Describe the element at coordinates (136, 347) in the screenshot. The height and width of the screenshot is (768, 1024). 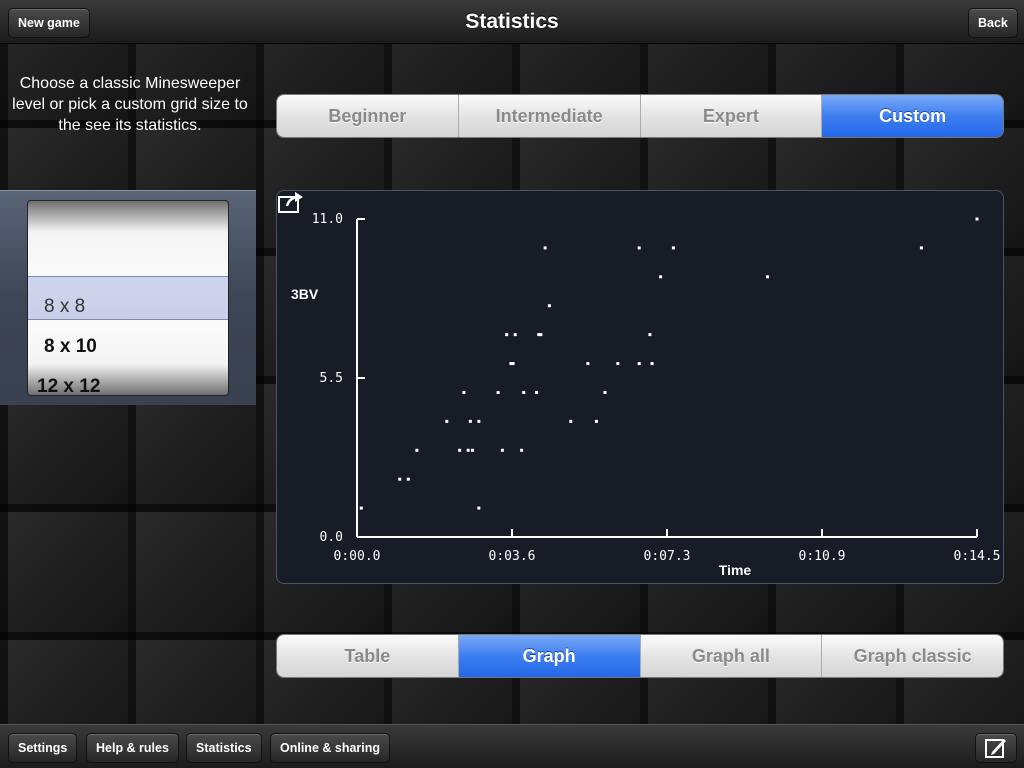
I see `picker-item-8x10: 8 x 10` at that location.